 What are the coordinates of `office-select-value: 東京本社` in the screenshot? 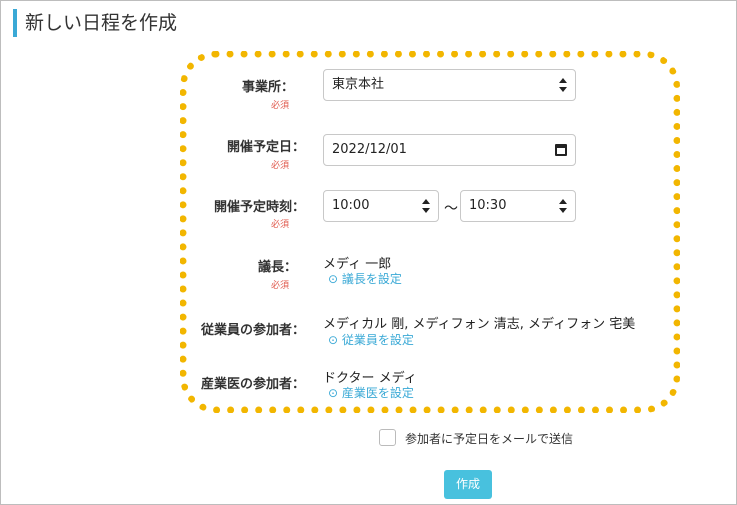 It's located at (358, 84).